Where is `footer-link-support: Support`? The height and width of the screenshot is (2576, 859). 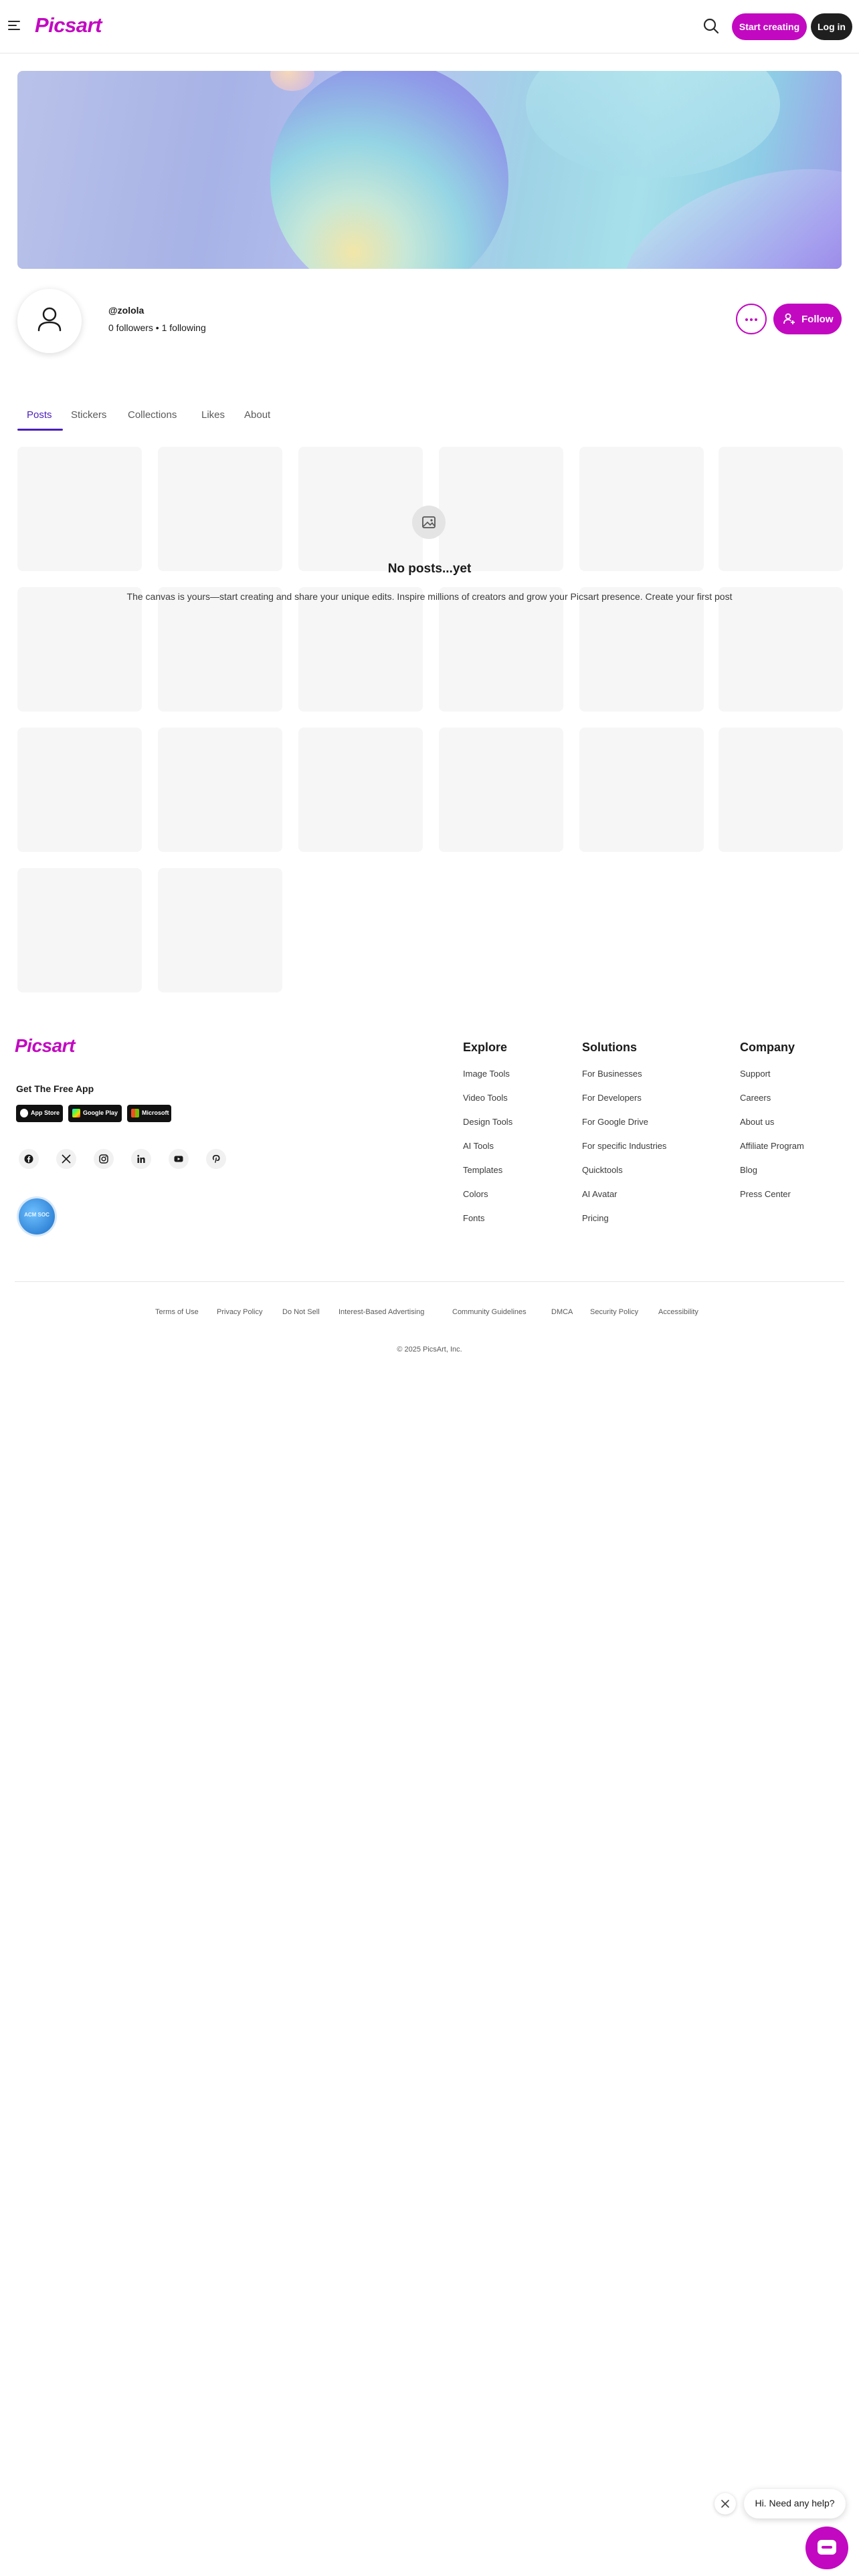 footer-link-support: Support is located at coordinates (755, 1074).